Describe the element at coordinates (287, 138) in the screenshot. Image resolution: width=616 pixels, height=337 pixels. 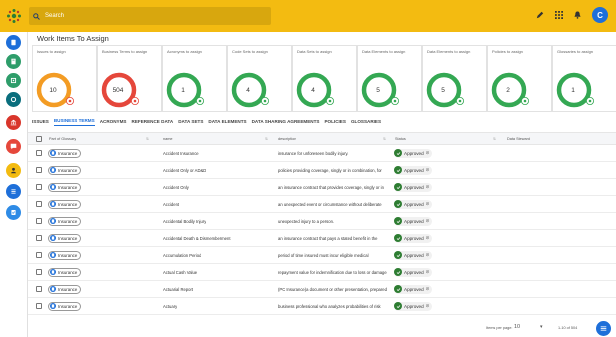
I see `column-header-description: description` at that location.